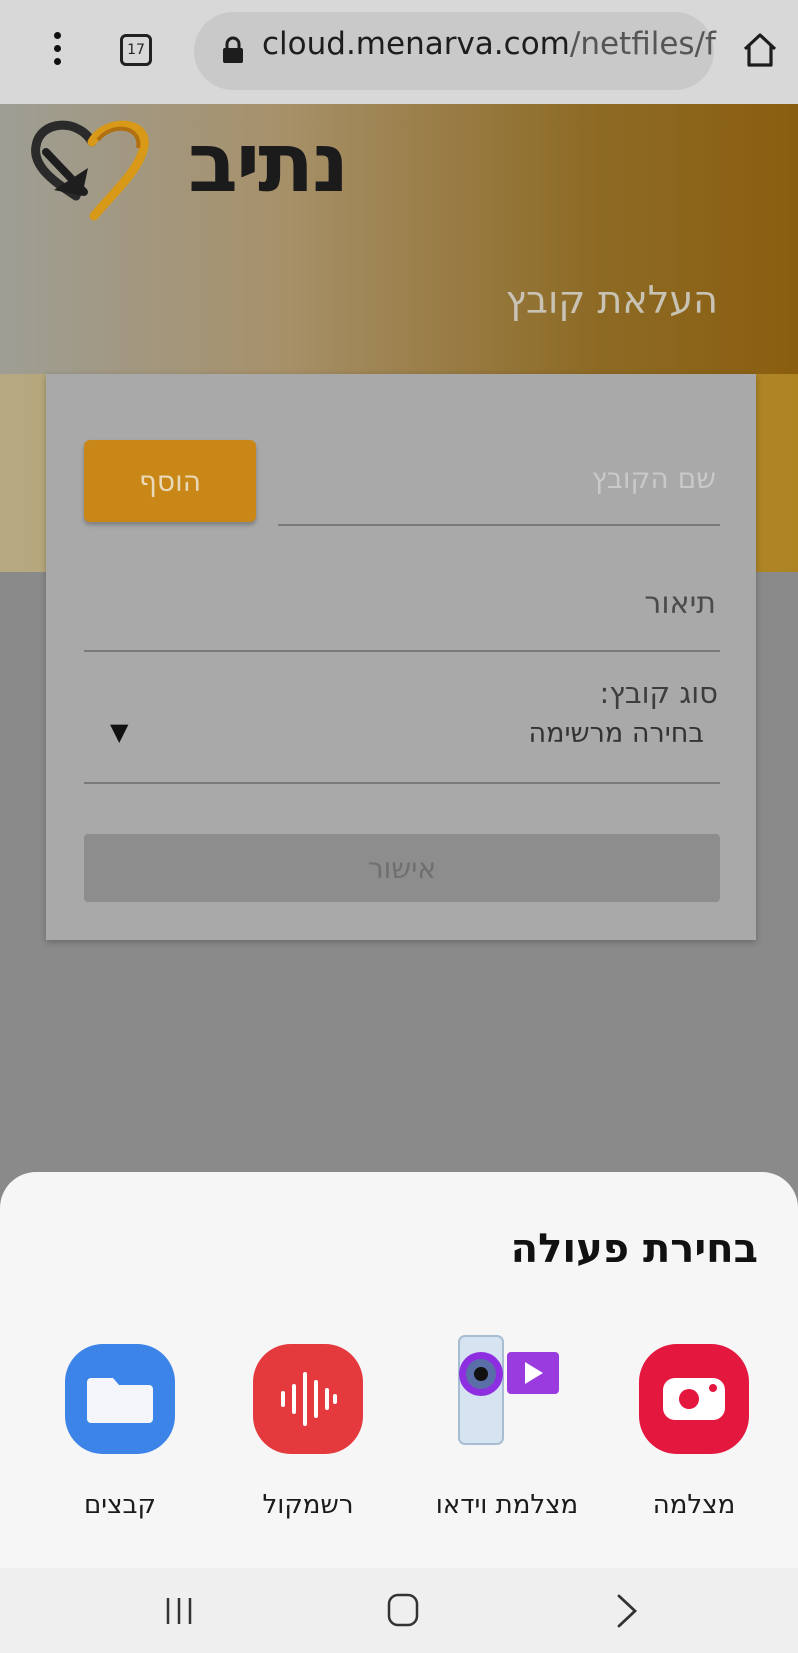 The height and width of the screenshot is (1653, 798). I want to click on back-nav-icon, so click(627, 1611).